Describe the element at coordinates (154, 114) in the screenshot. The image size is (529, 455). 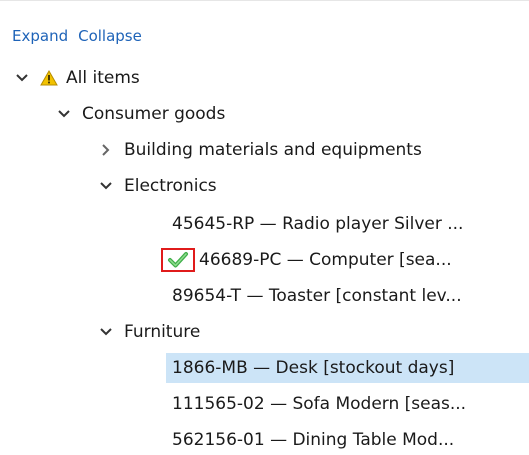
I see `tree-label: Consumer goods` at that location.